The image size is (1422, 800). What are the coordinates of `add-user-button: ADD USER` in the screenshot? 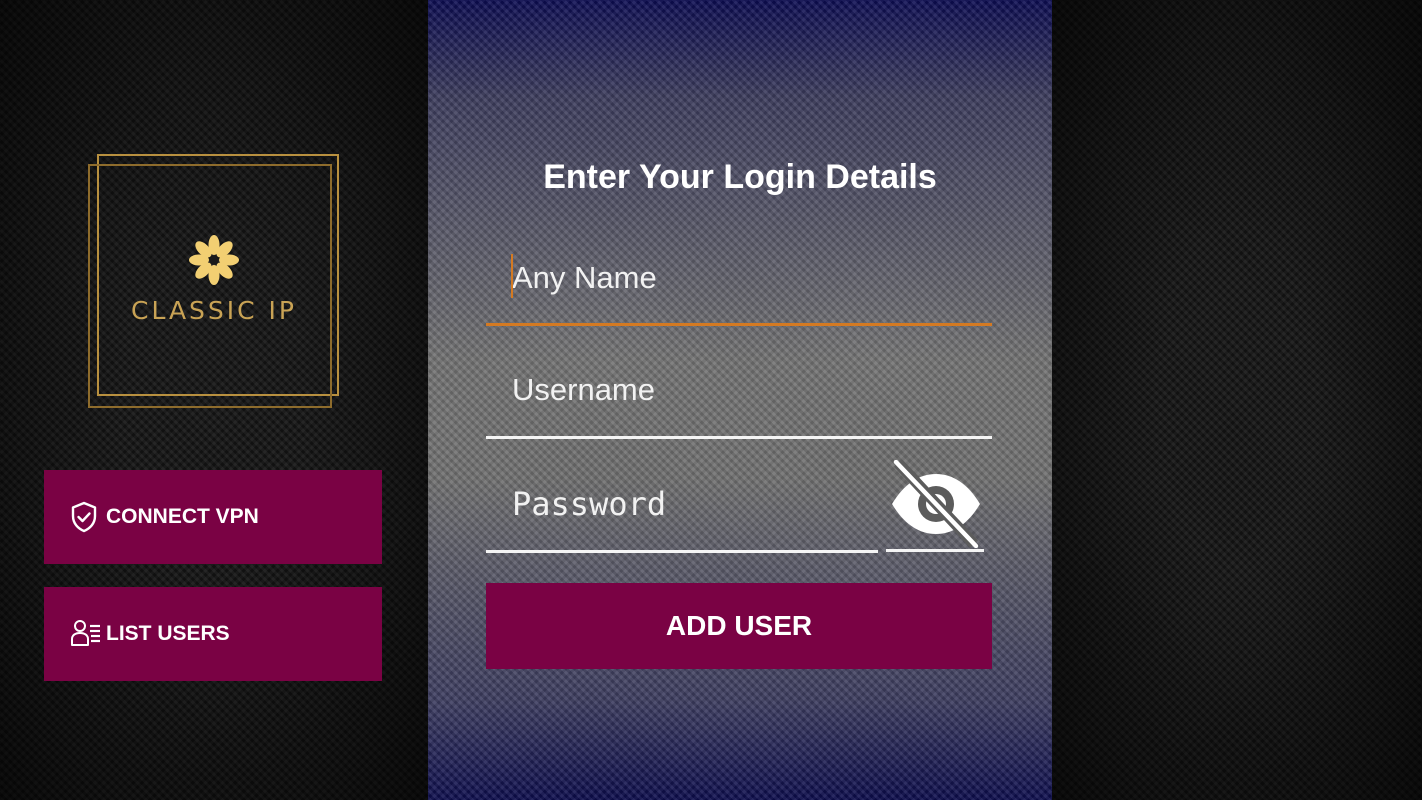 It's located at (739, 626).